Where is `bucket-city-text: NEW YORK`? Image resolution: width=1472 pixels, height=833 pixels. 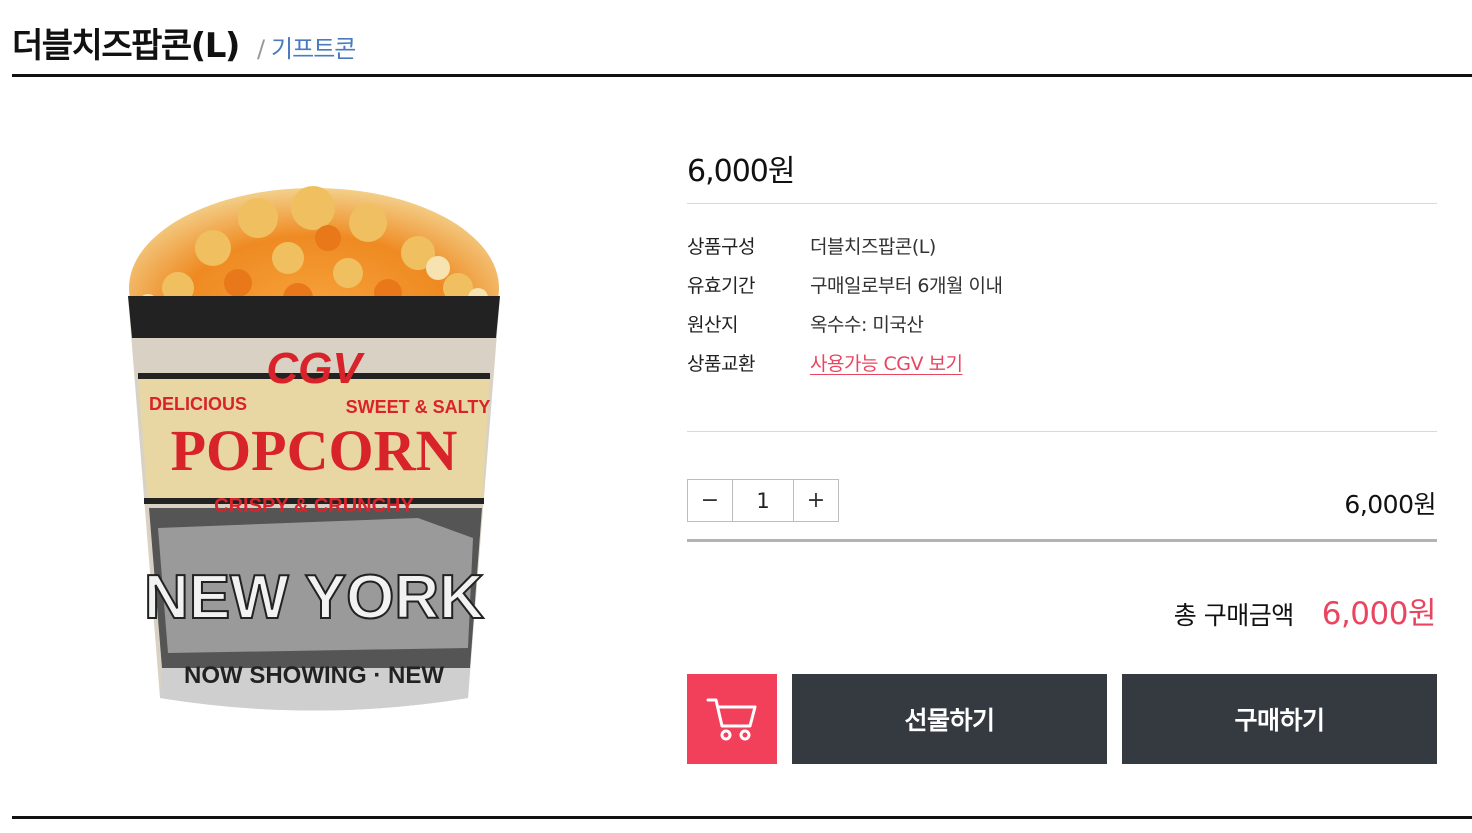
bucket-city-text: NEW YORK is located at coordinates (314, 597).